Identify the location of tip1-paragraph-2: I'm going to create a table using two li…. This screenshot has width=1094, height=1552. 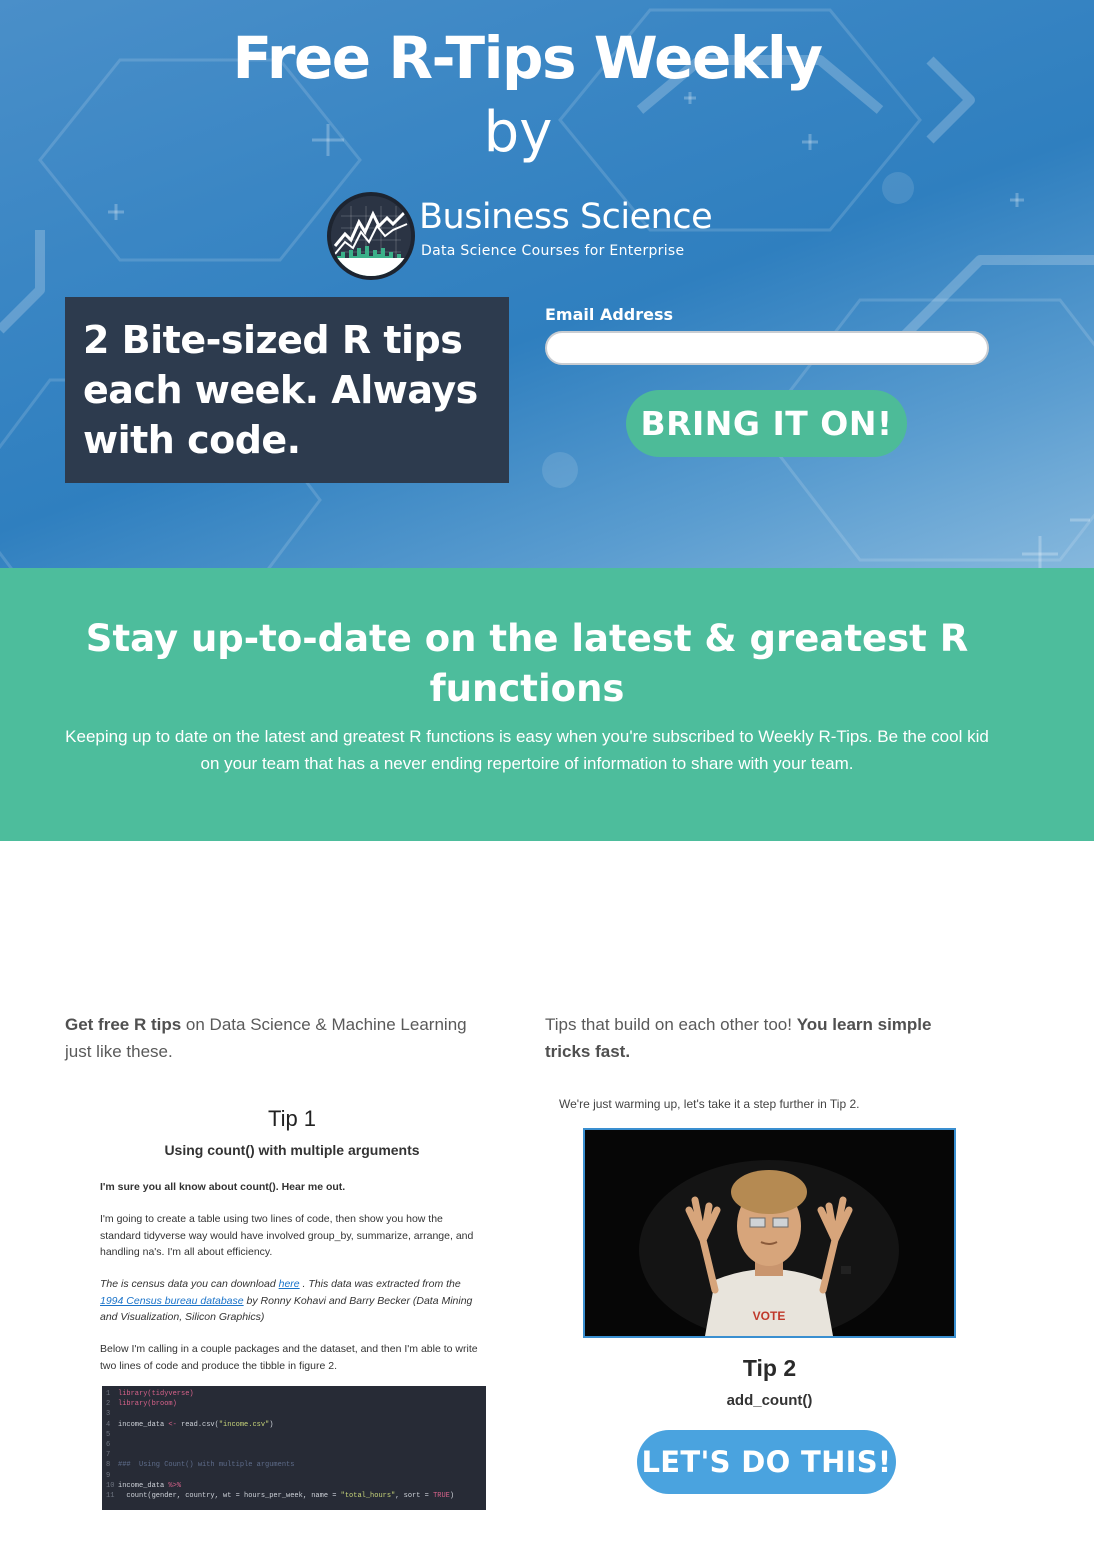
(287, 1235).